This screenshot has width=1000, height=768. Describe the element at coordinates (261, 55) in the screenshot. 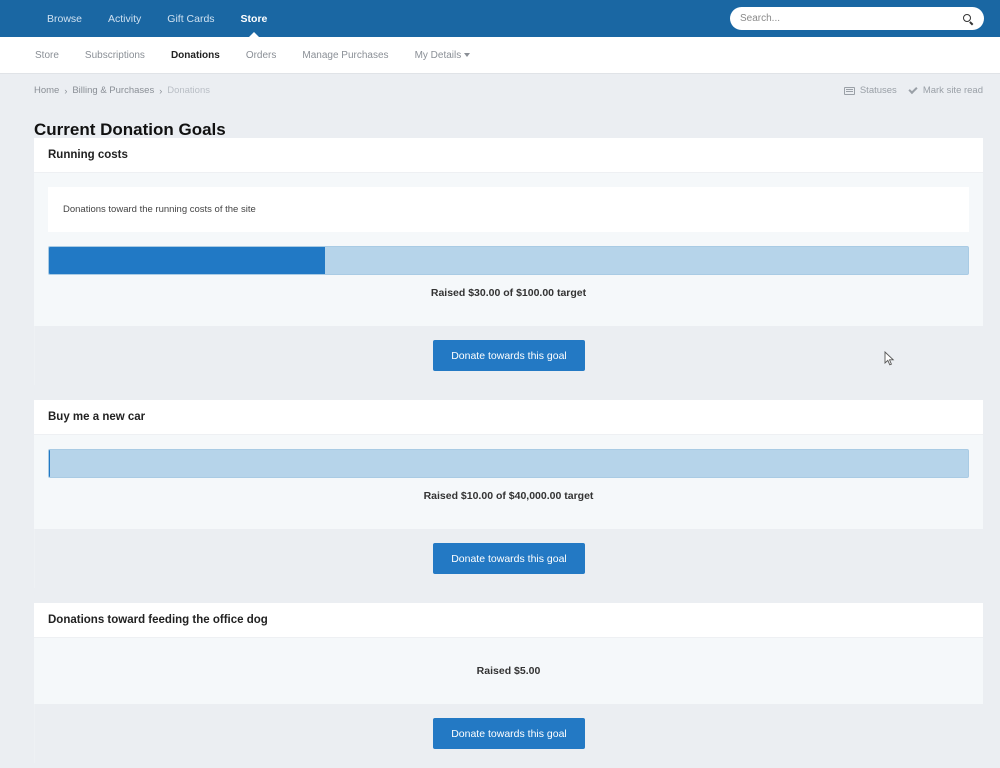

I see `subnav-orders: Orders` at that location.